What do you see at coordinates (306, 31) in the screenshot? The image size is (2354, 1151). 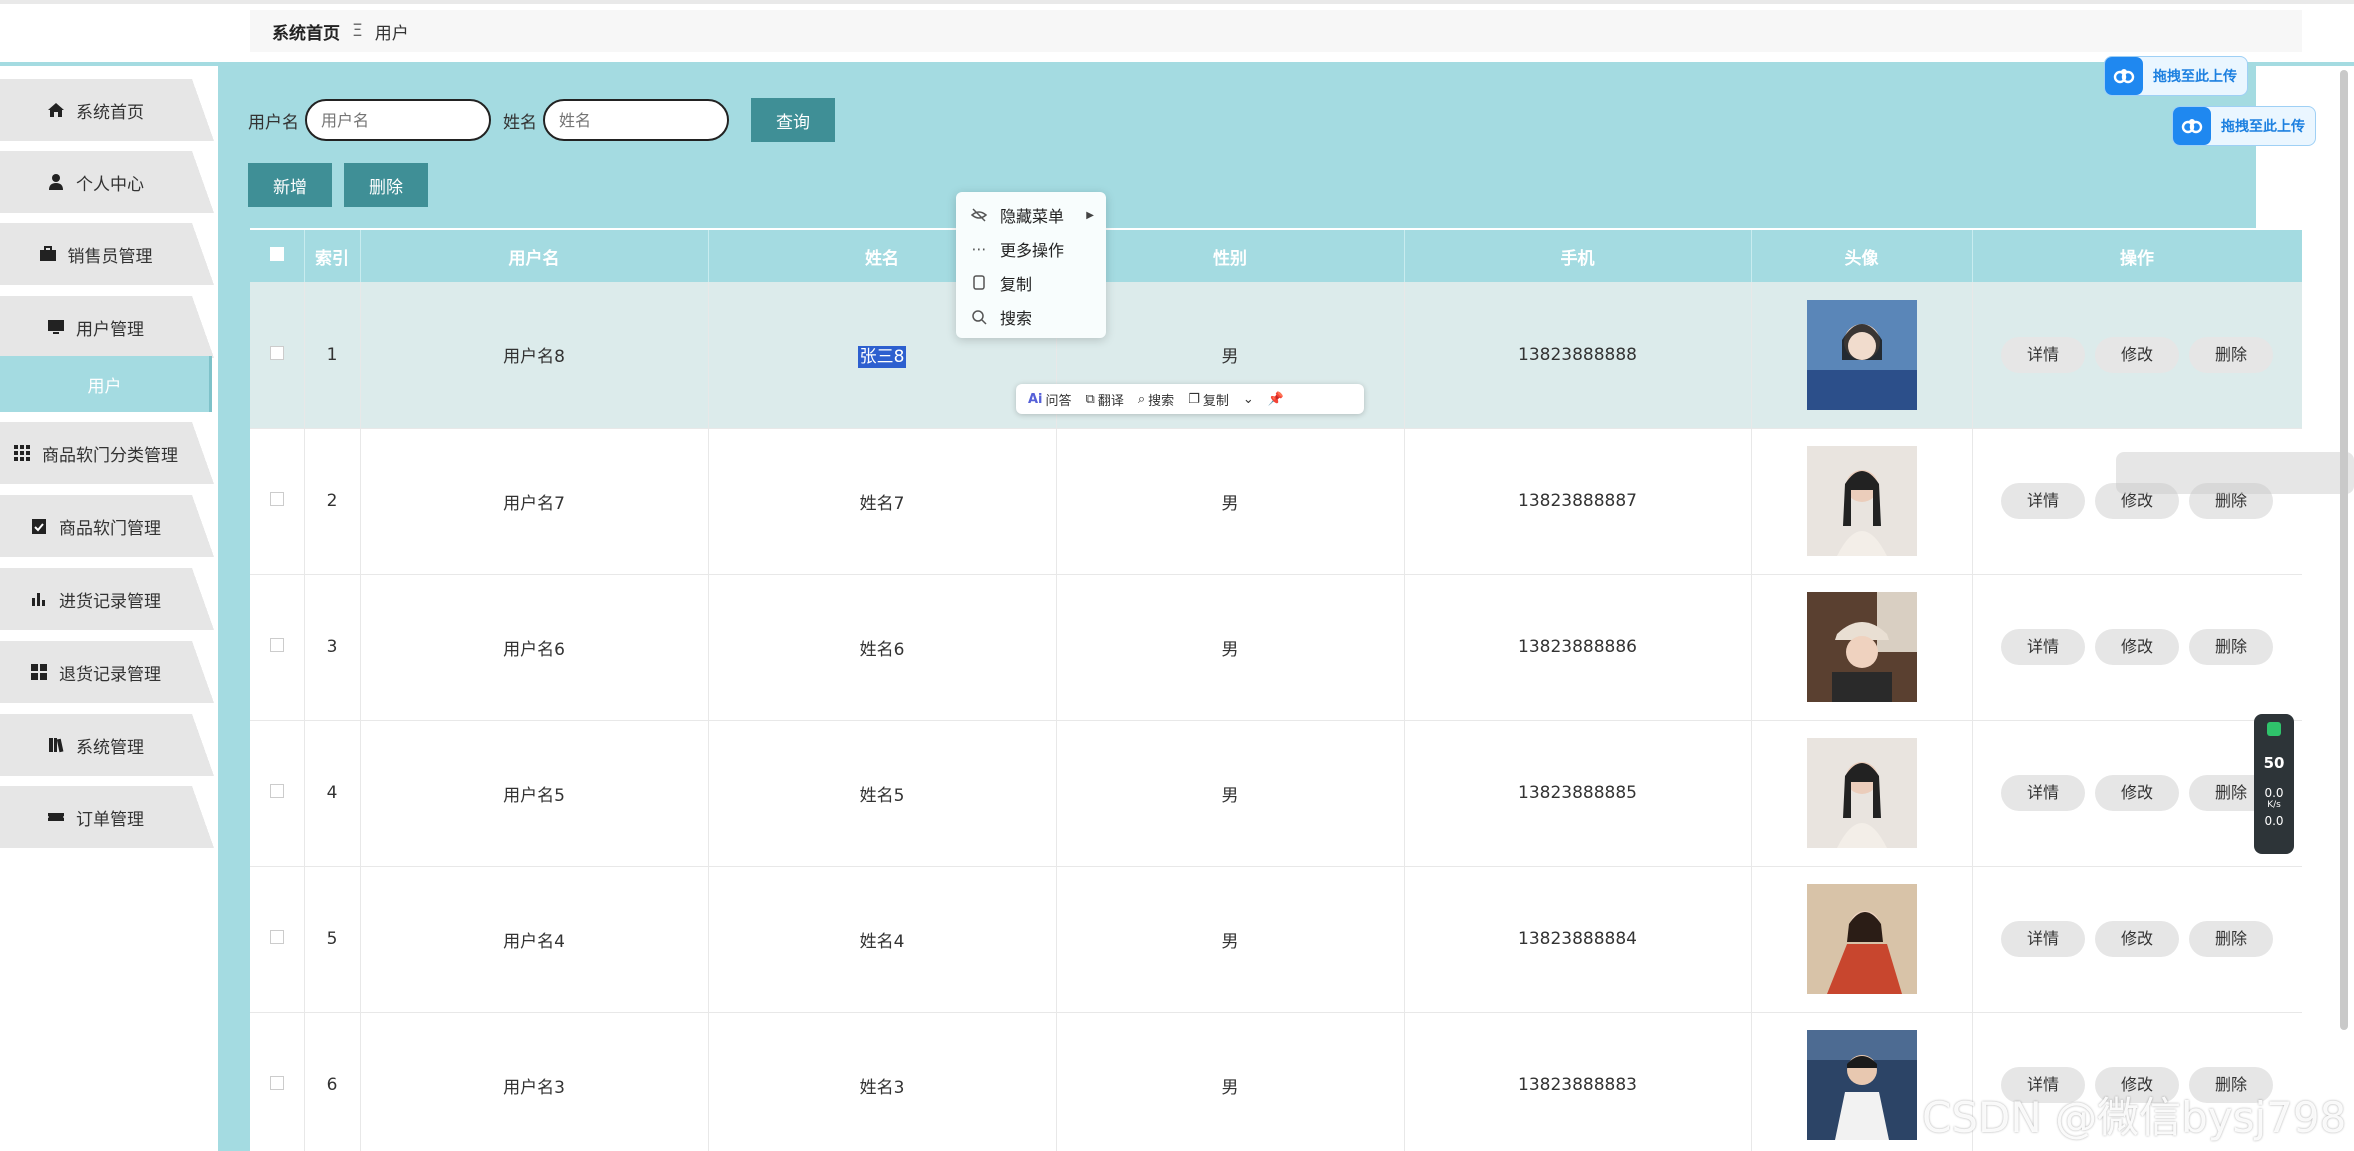 I see `breadcrumb-home: 系统首页` at bounding box center [306, 31].